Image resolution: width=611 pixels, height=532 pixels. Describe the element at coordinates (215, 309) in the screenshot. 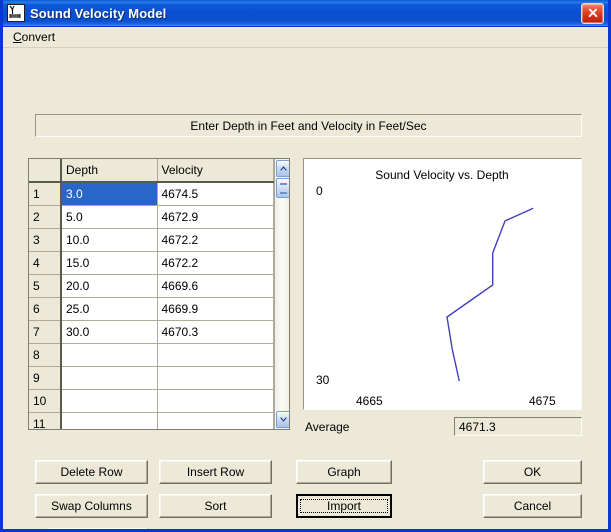

I see `cell-velocity: 4669.9` at that location.